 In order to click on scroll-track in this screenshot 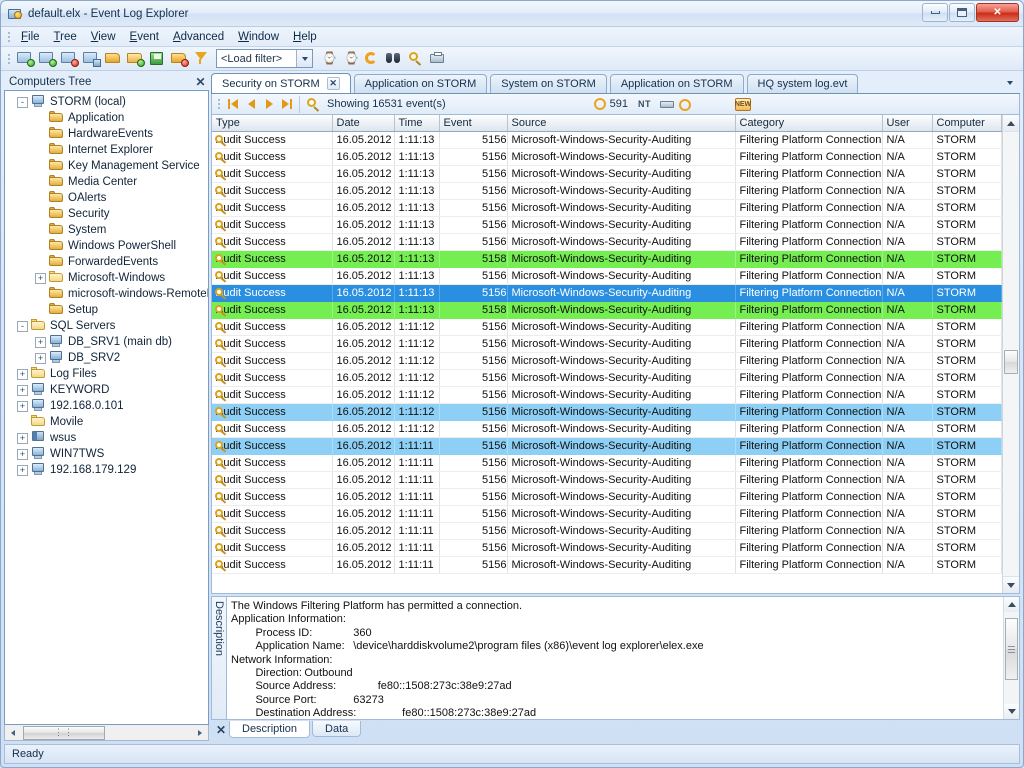, I will do `click(1011, 354)`.